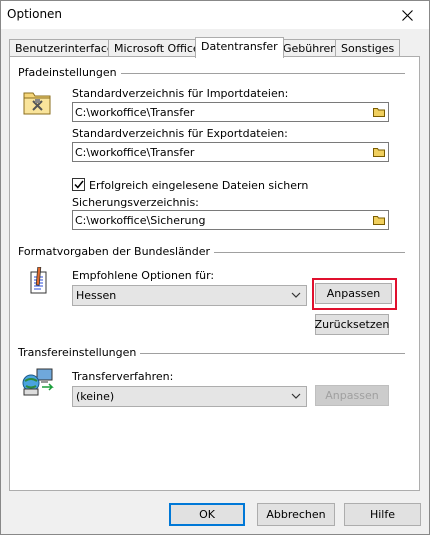  Describe the element at coordinates (64, 48) in the screenshot. I see `tab-benutzerinterface: Benutzerinterface` at that location.